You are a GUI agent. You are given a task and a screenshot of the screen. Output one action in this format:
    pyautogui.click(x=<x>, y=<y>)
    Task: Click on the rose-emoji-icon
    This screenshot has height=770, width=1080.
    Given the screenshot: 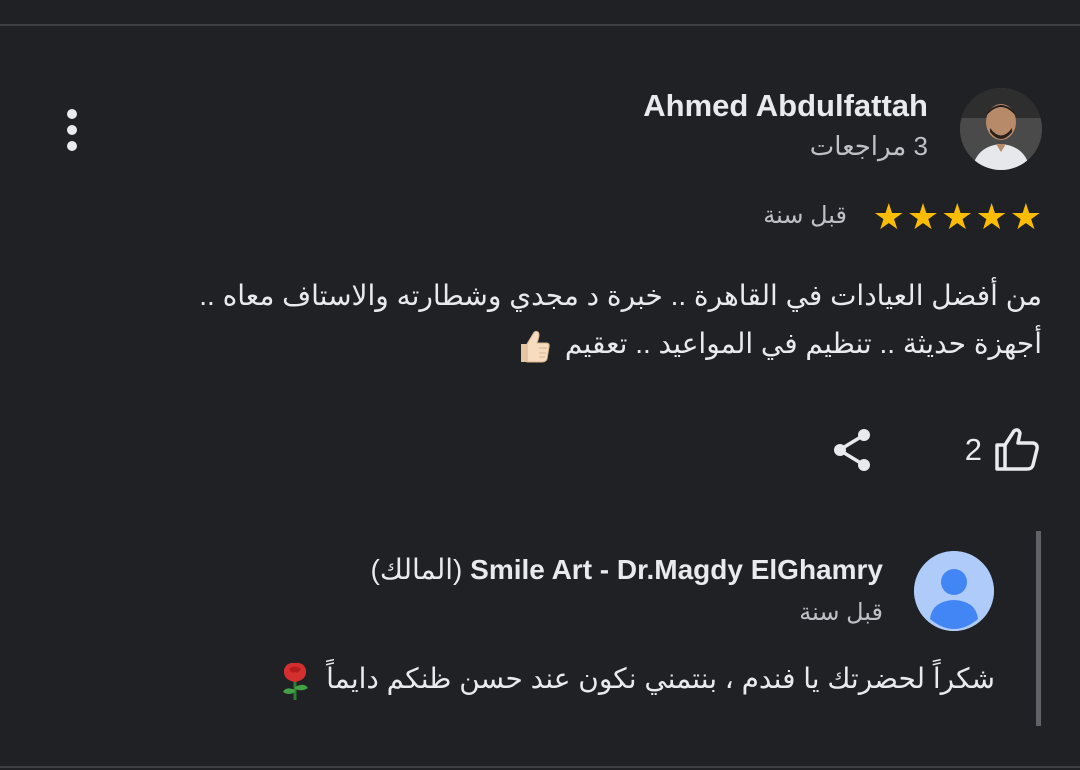 What is the action you would take?
    pyautogui.click(x=296, y=681)
    